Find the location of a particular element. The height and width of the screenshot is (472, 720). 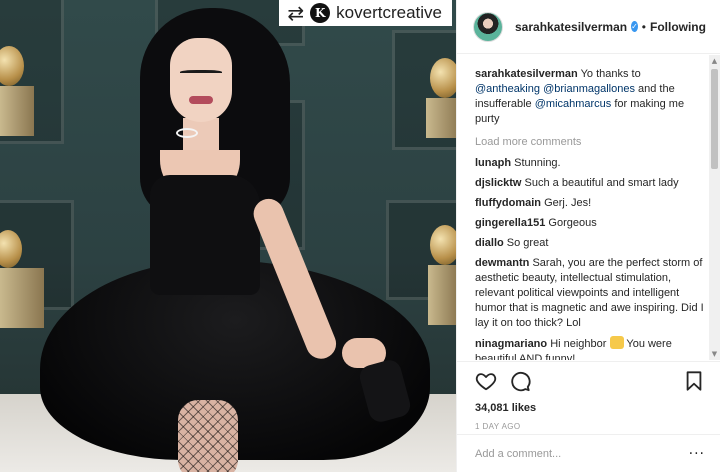

comment-text: Stunning. is located at coordinates (537, 163).